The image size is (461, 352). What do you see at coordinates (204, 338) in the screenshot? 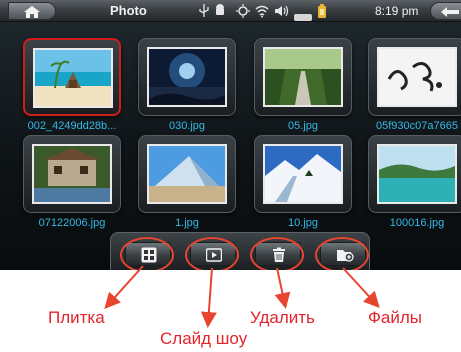
I see `annotation-slideshow: Слайд шоу` at bounding box center [204, 338].